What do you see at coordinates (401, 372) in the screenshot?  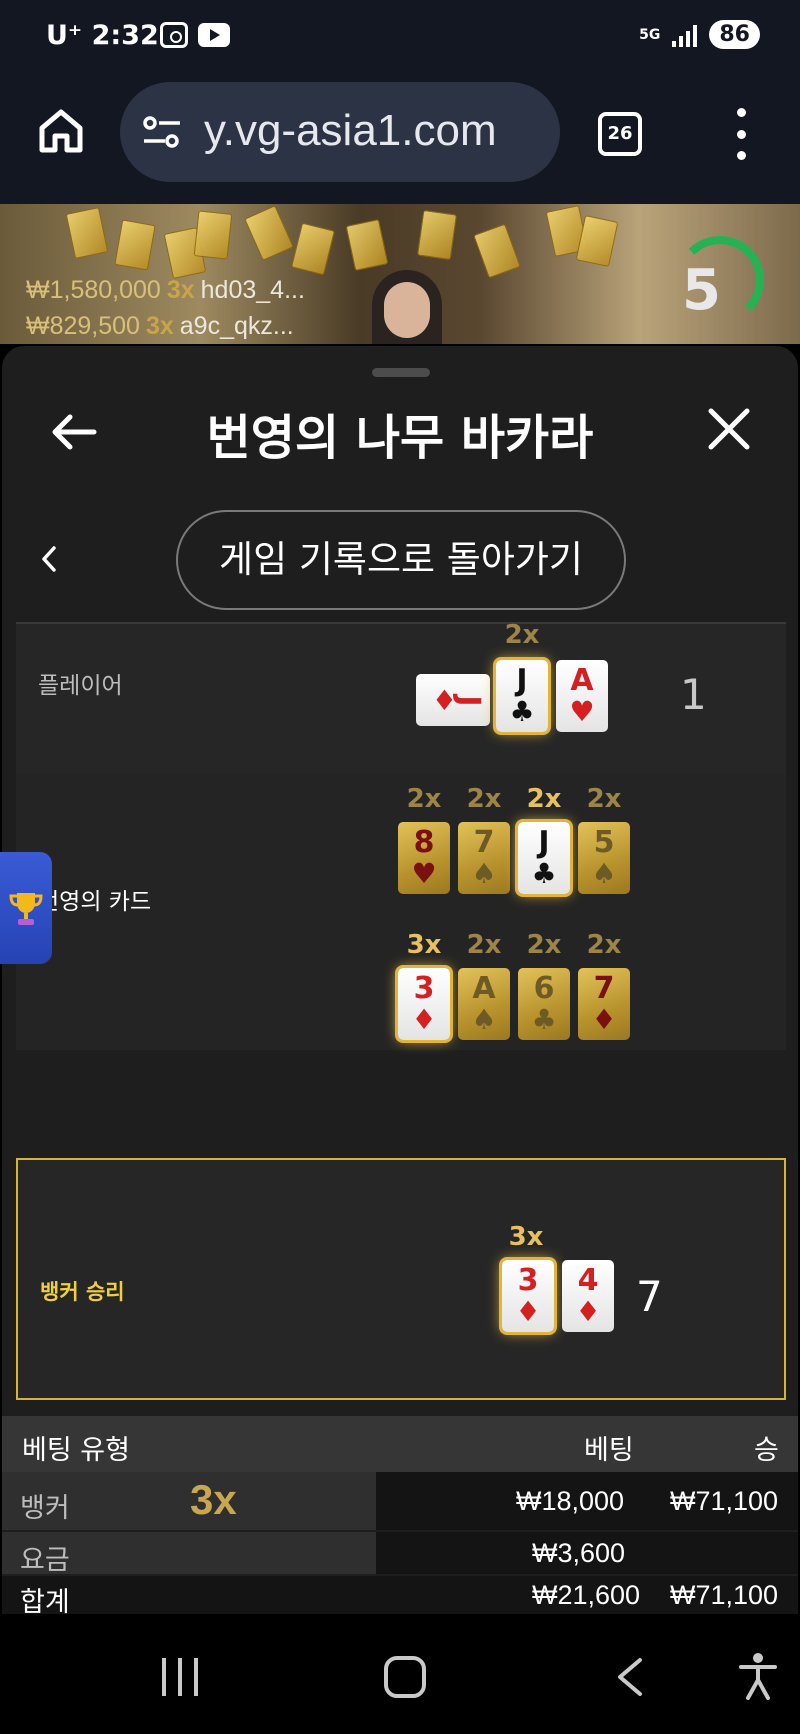 I see `drag-handle` at bounding box center [401, 372].